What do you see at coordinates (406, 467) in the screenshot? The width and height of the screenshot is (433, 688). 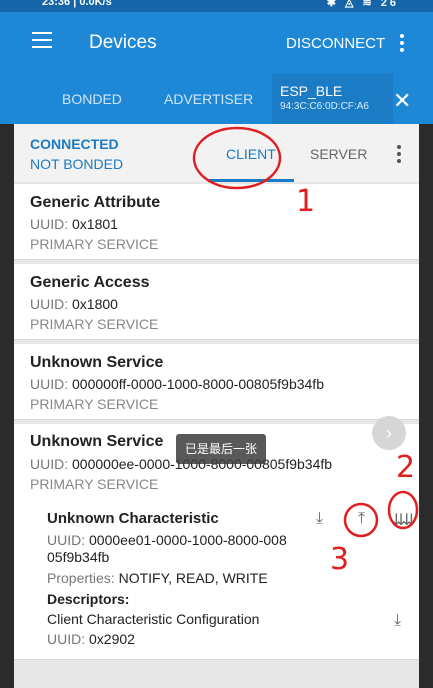 I see `annotation-2: 2` at bounding box center [406, 467].